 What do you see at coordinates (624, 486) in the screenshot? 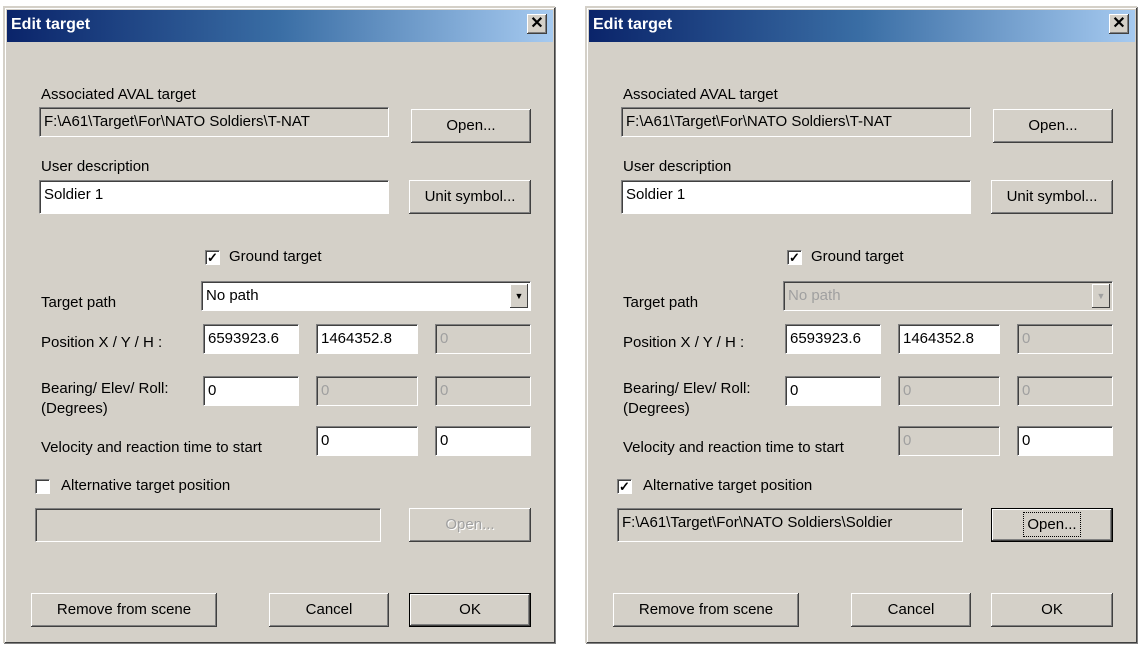
I see `alternative-position-checkbox: ✓` at bounding box center [624, 486].